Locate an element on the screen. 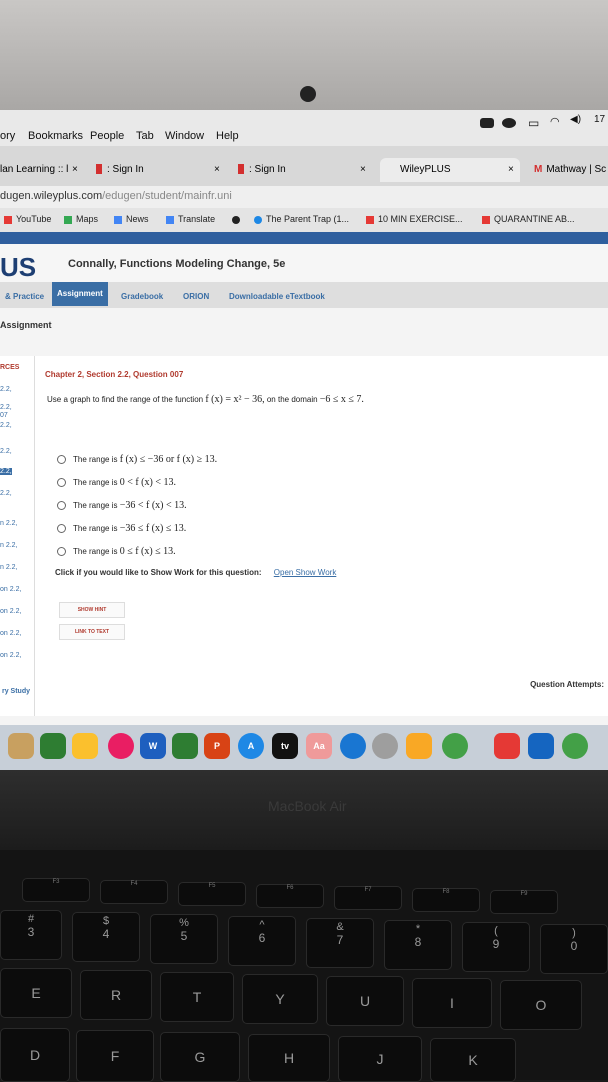 Image resolution: width=608 pixels, height=1082 pixels. tab-practice: & Practice is located at coordinates (24, 297).